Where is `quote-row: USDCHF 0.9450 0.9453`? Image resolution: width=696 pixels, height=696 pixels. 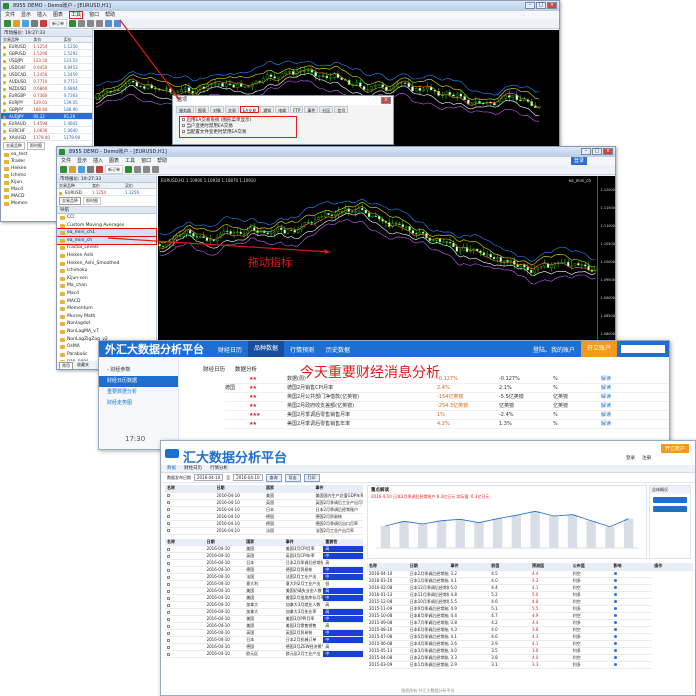 quote-row: USDCHF 0.9450 0.9453 is located at coordinates (46, 67).